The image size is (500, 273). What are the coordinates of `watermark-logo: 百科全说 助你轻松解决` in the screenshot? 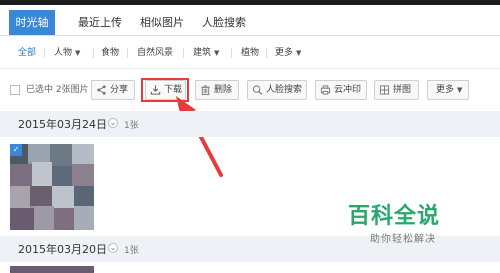 It's located at (405, 223).